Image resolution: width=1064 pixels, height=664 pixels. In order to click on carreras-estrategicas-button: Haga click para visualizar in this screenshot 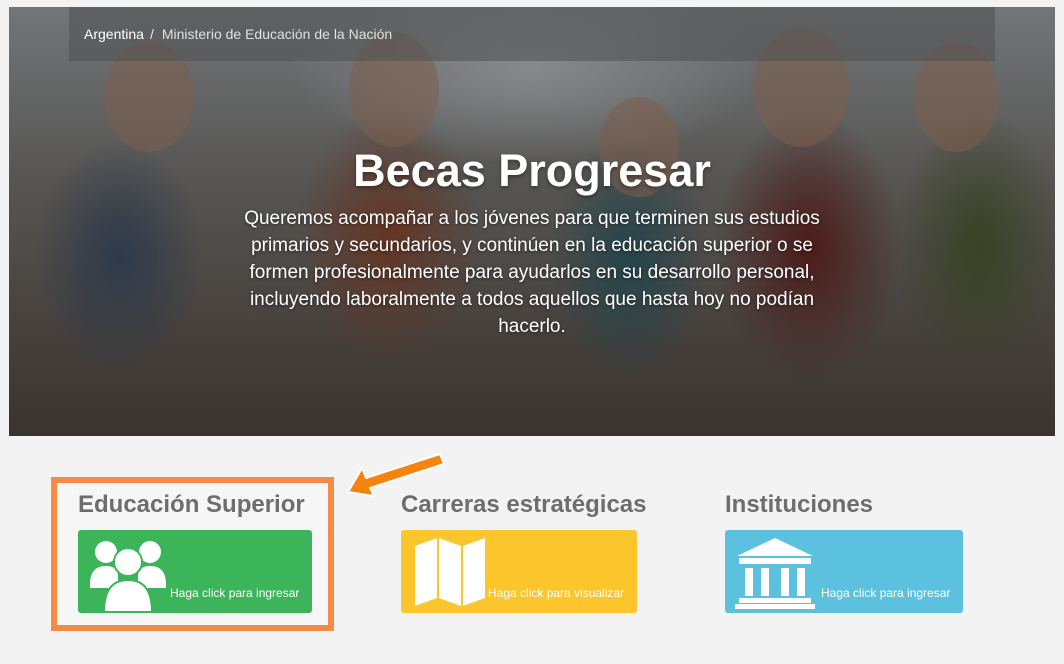, I will do `click(519, 571)`.